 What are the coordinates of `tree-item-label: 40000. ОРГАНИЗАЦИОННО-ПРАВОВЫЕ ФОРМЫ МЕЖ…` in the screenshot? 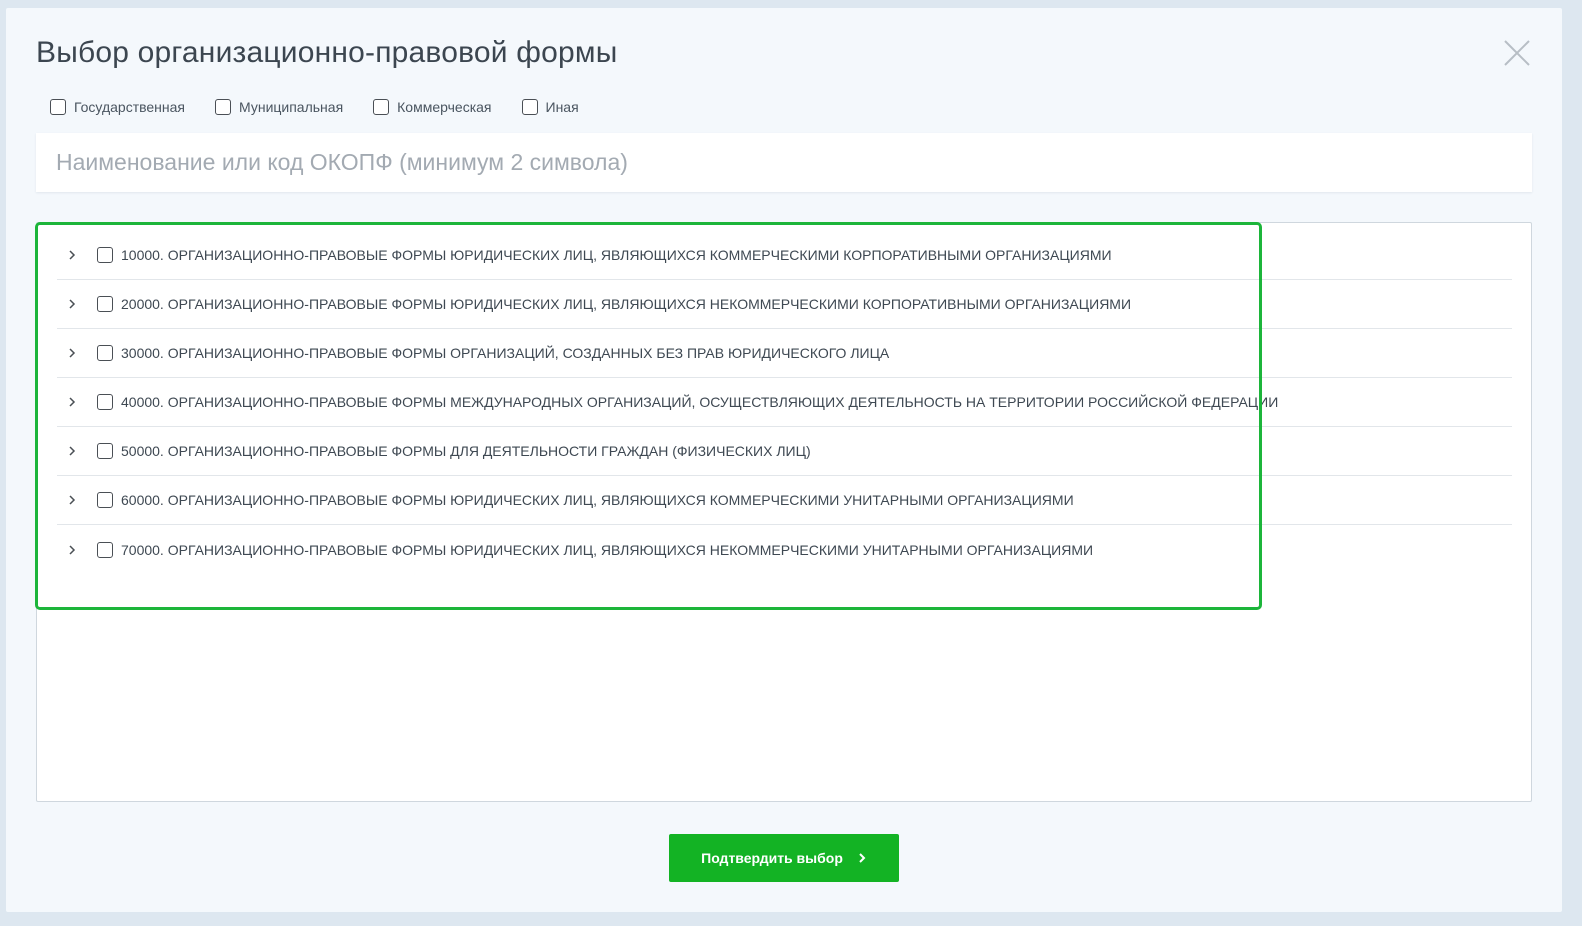 It's located at (699, 402).